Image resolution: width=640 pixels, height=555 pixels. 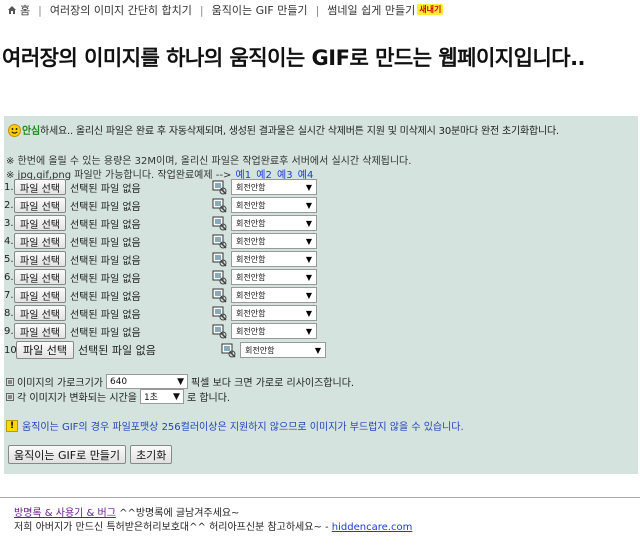 I want to click on row-number: 4., so click(x=9, y=241).